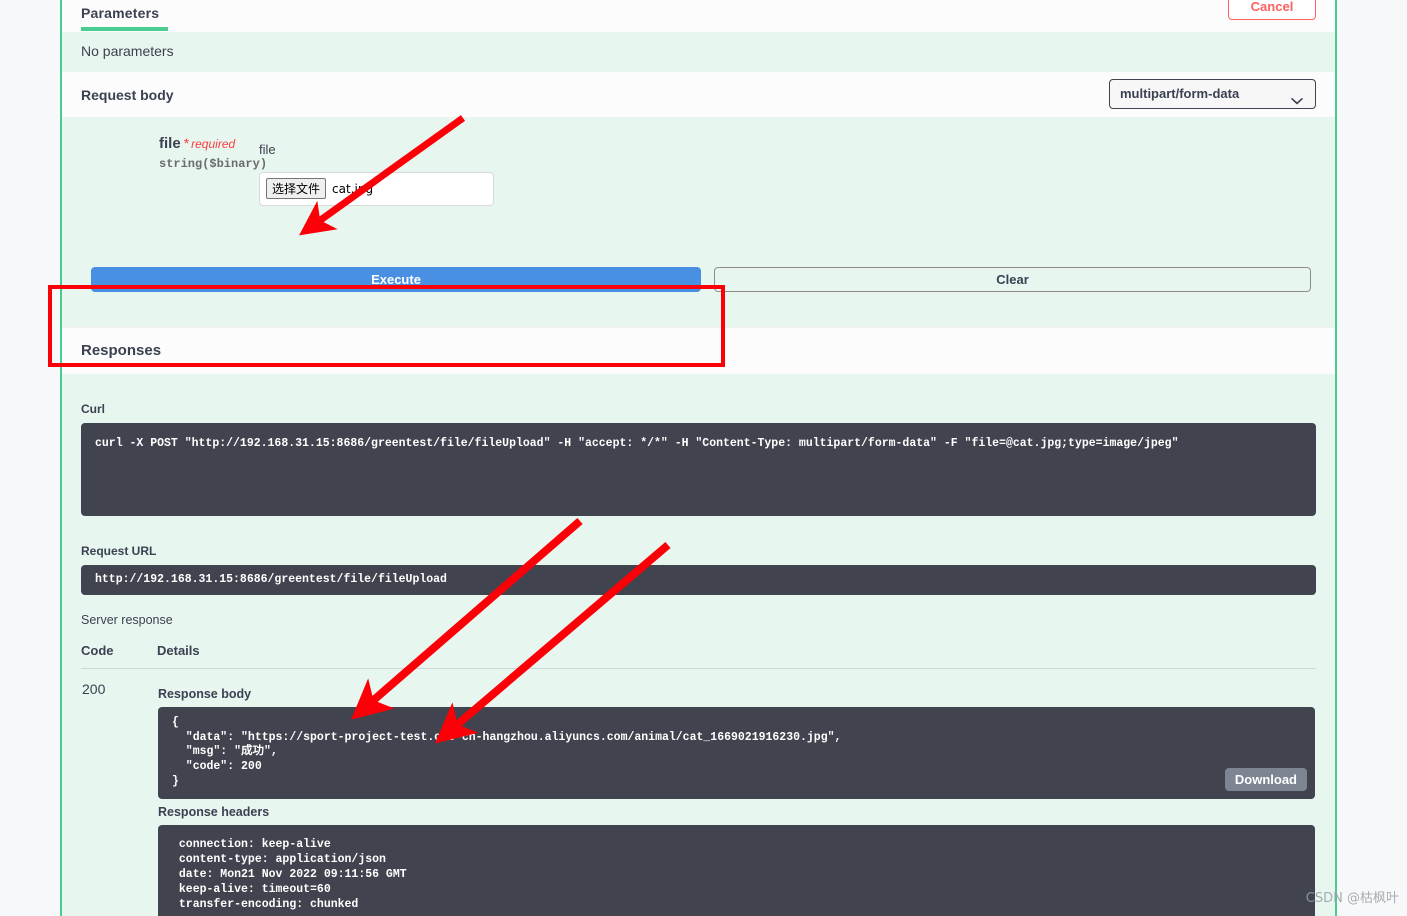 This screenshot has width=1407, height=916. Describe the element at coordinates (1265, 779) in the screenshot. I see `download-button: Download` at that location.